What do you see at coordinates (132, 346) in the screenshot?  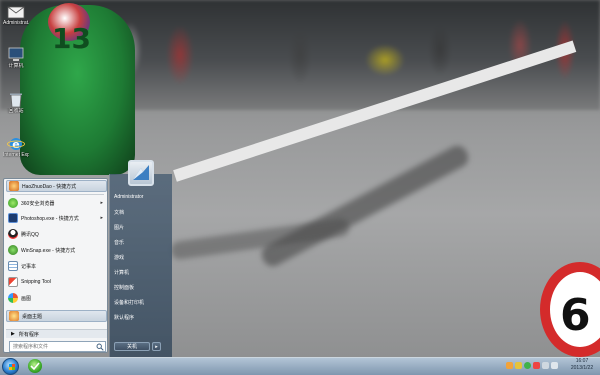 I see `shutdown-button: 关机` at bounding box center [132, 346].